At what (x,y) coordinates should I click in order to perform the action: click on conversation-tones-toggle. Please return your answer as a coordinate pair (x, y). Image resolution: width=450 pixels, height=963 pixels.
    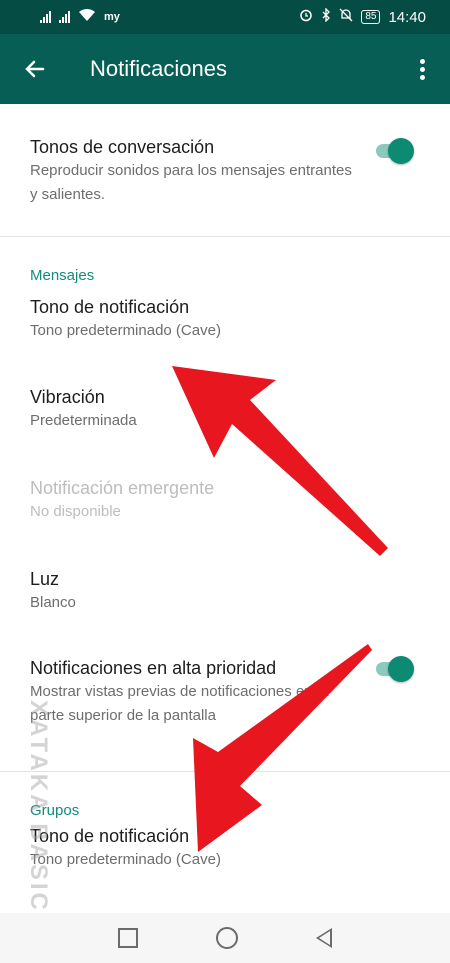
    Looking at the image, I should click on (393, 151).